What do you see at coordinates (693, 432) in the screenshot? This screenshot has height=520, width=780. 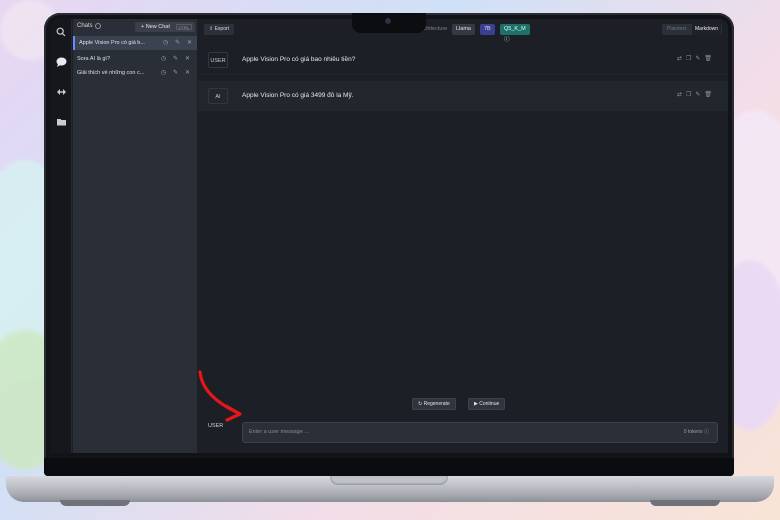 I see `token-count-label: 0 tokens` at bounding box center [693, 432].